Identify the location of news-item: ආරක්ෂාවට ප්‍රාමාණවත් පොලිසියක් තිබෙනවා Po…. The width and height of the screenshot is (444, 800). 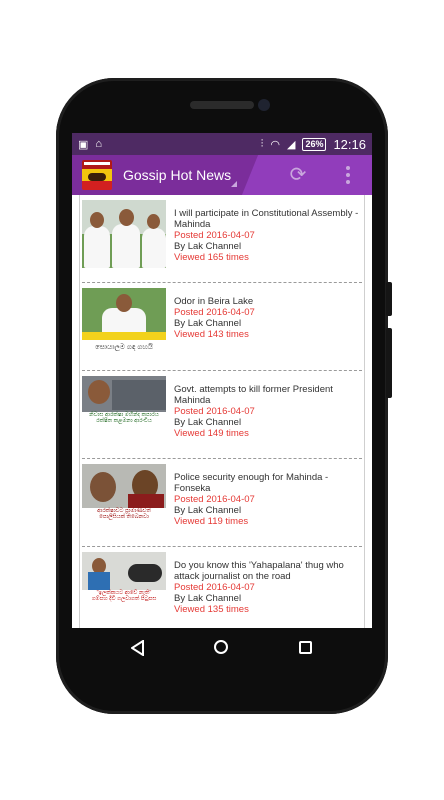
(222, 503).